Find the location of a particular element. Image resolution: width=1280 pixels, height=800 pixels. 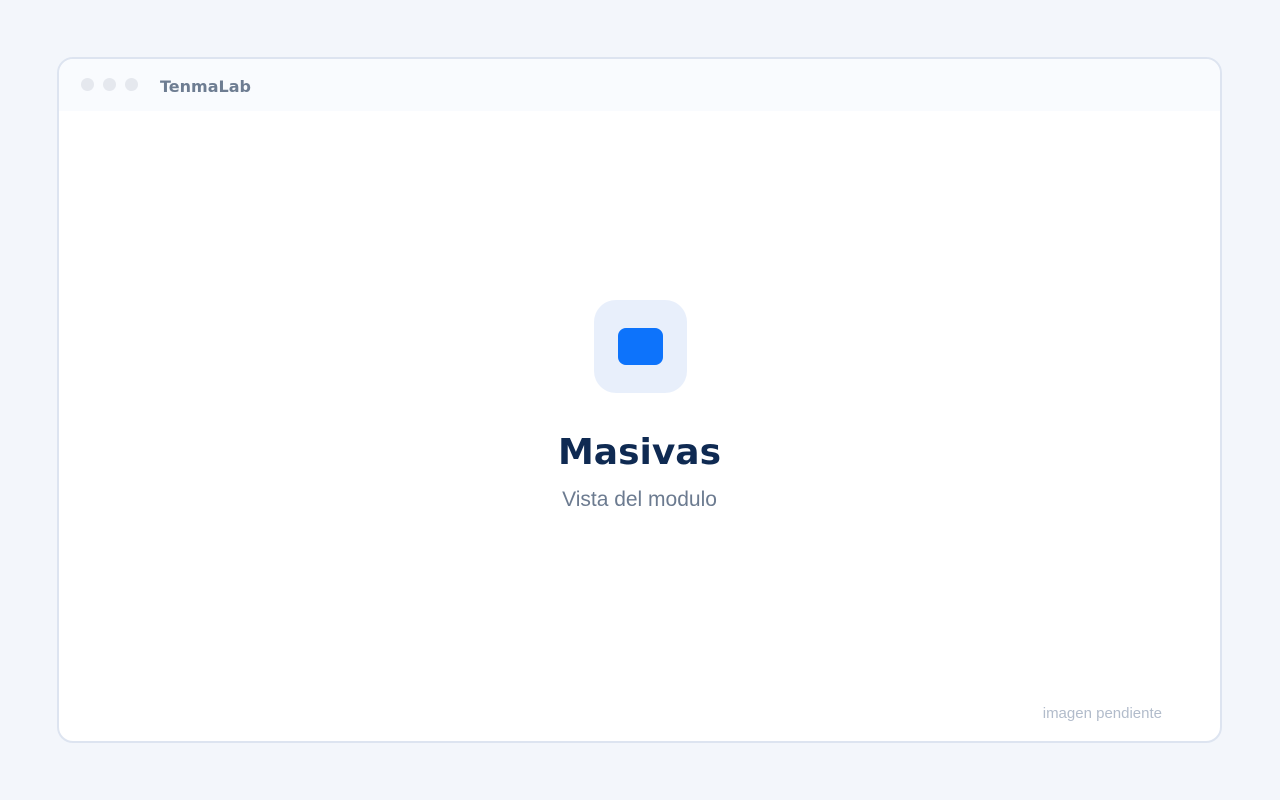

module-icon is located at coordinates (640, 346).